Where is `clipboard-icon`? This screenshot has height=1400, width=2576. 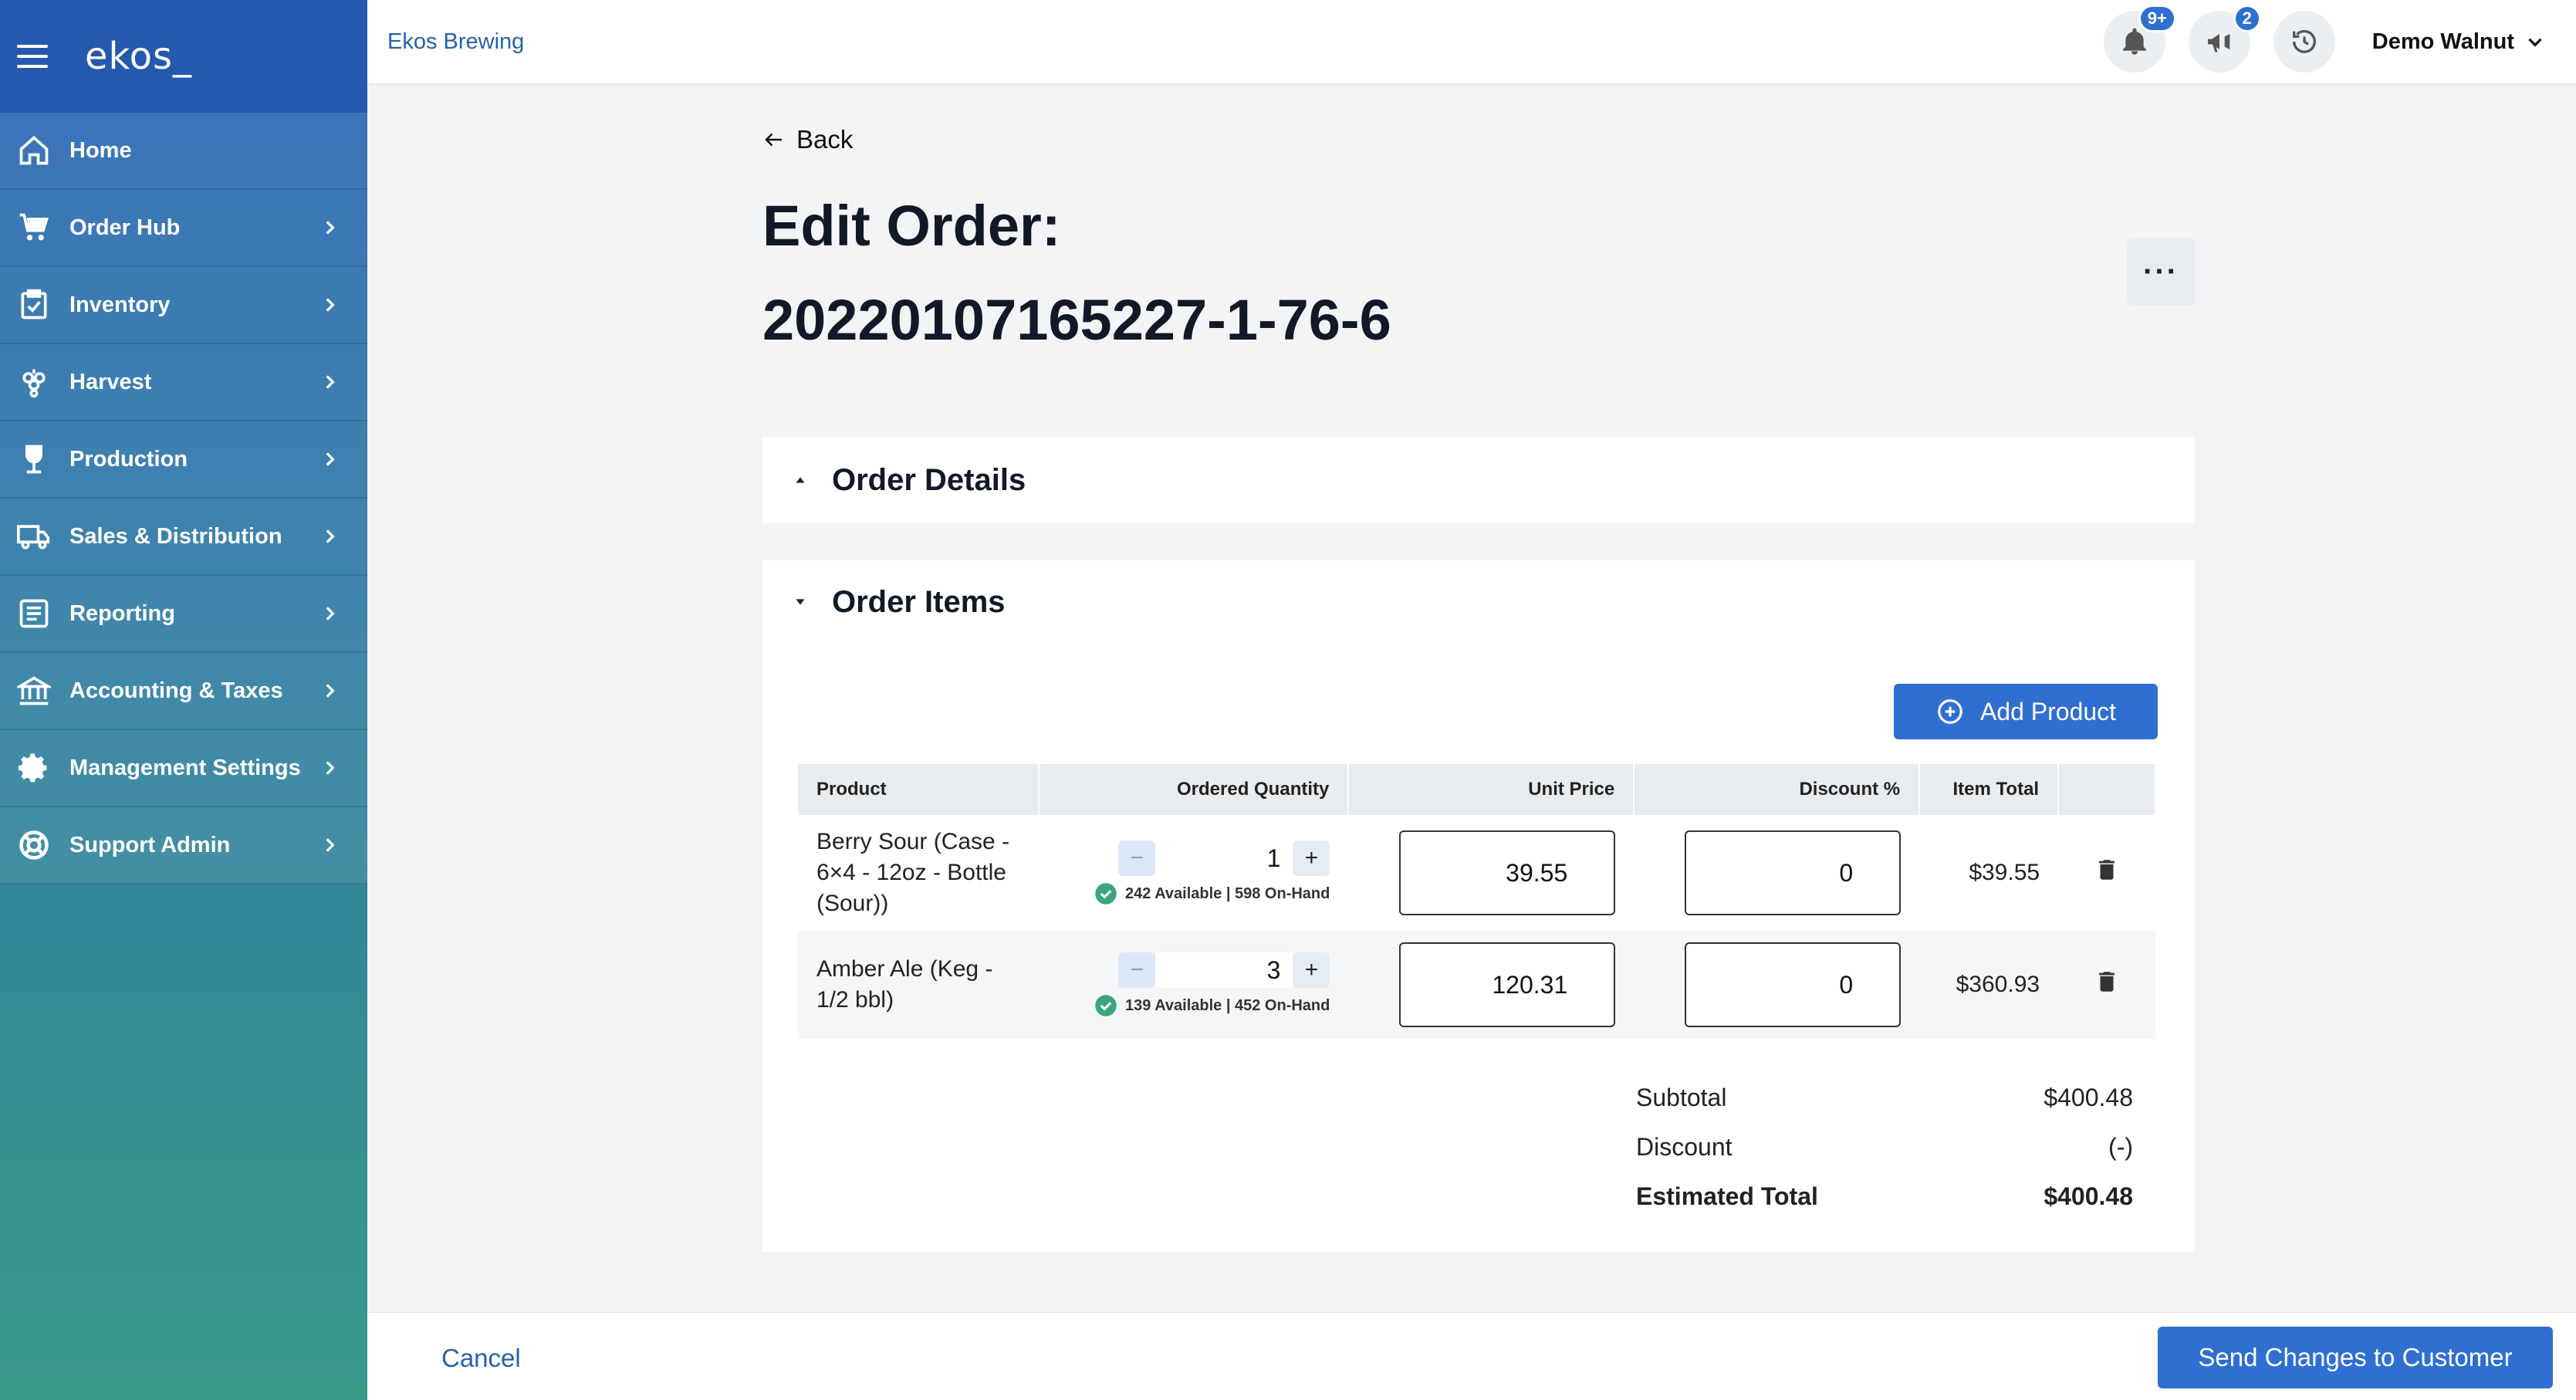 clipboard-icon is located at coordinates (33, 304).